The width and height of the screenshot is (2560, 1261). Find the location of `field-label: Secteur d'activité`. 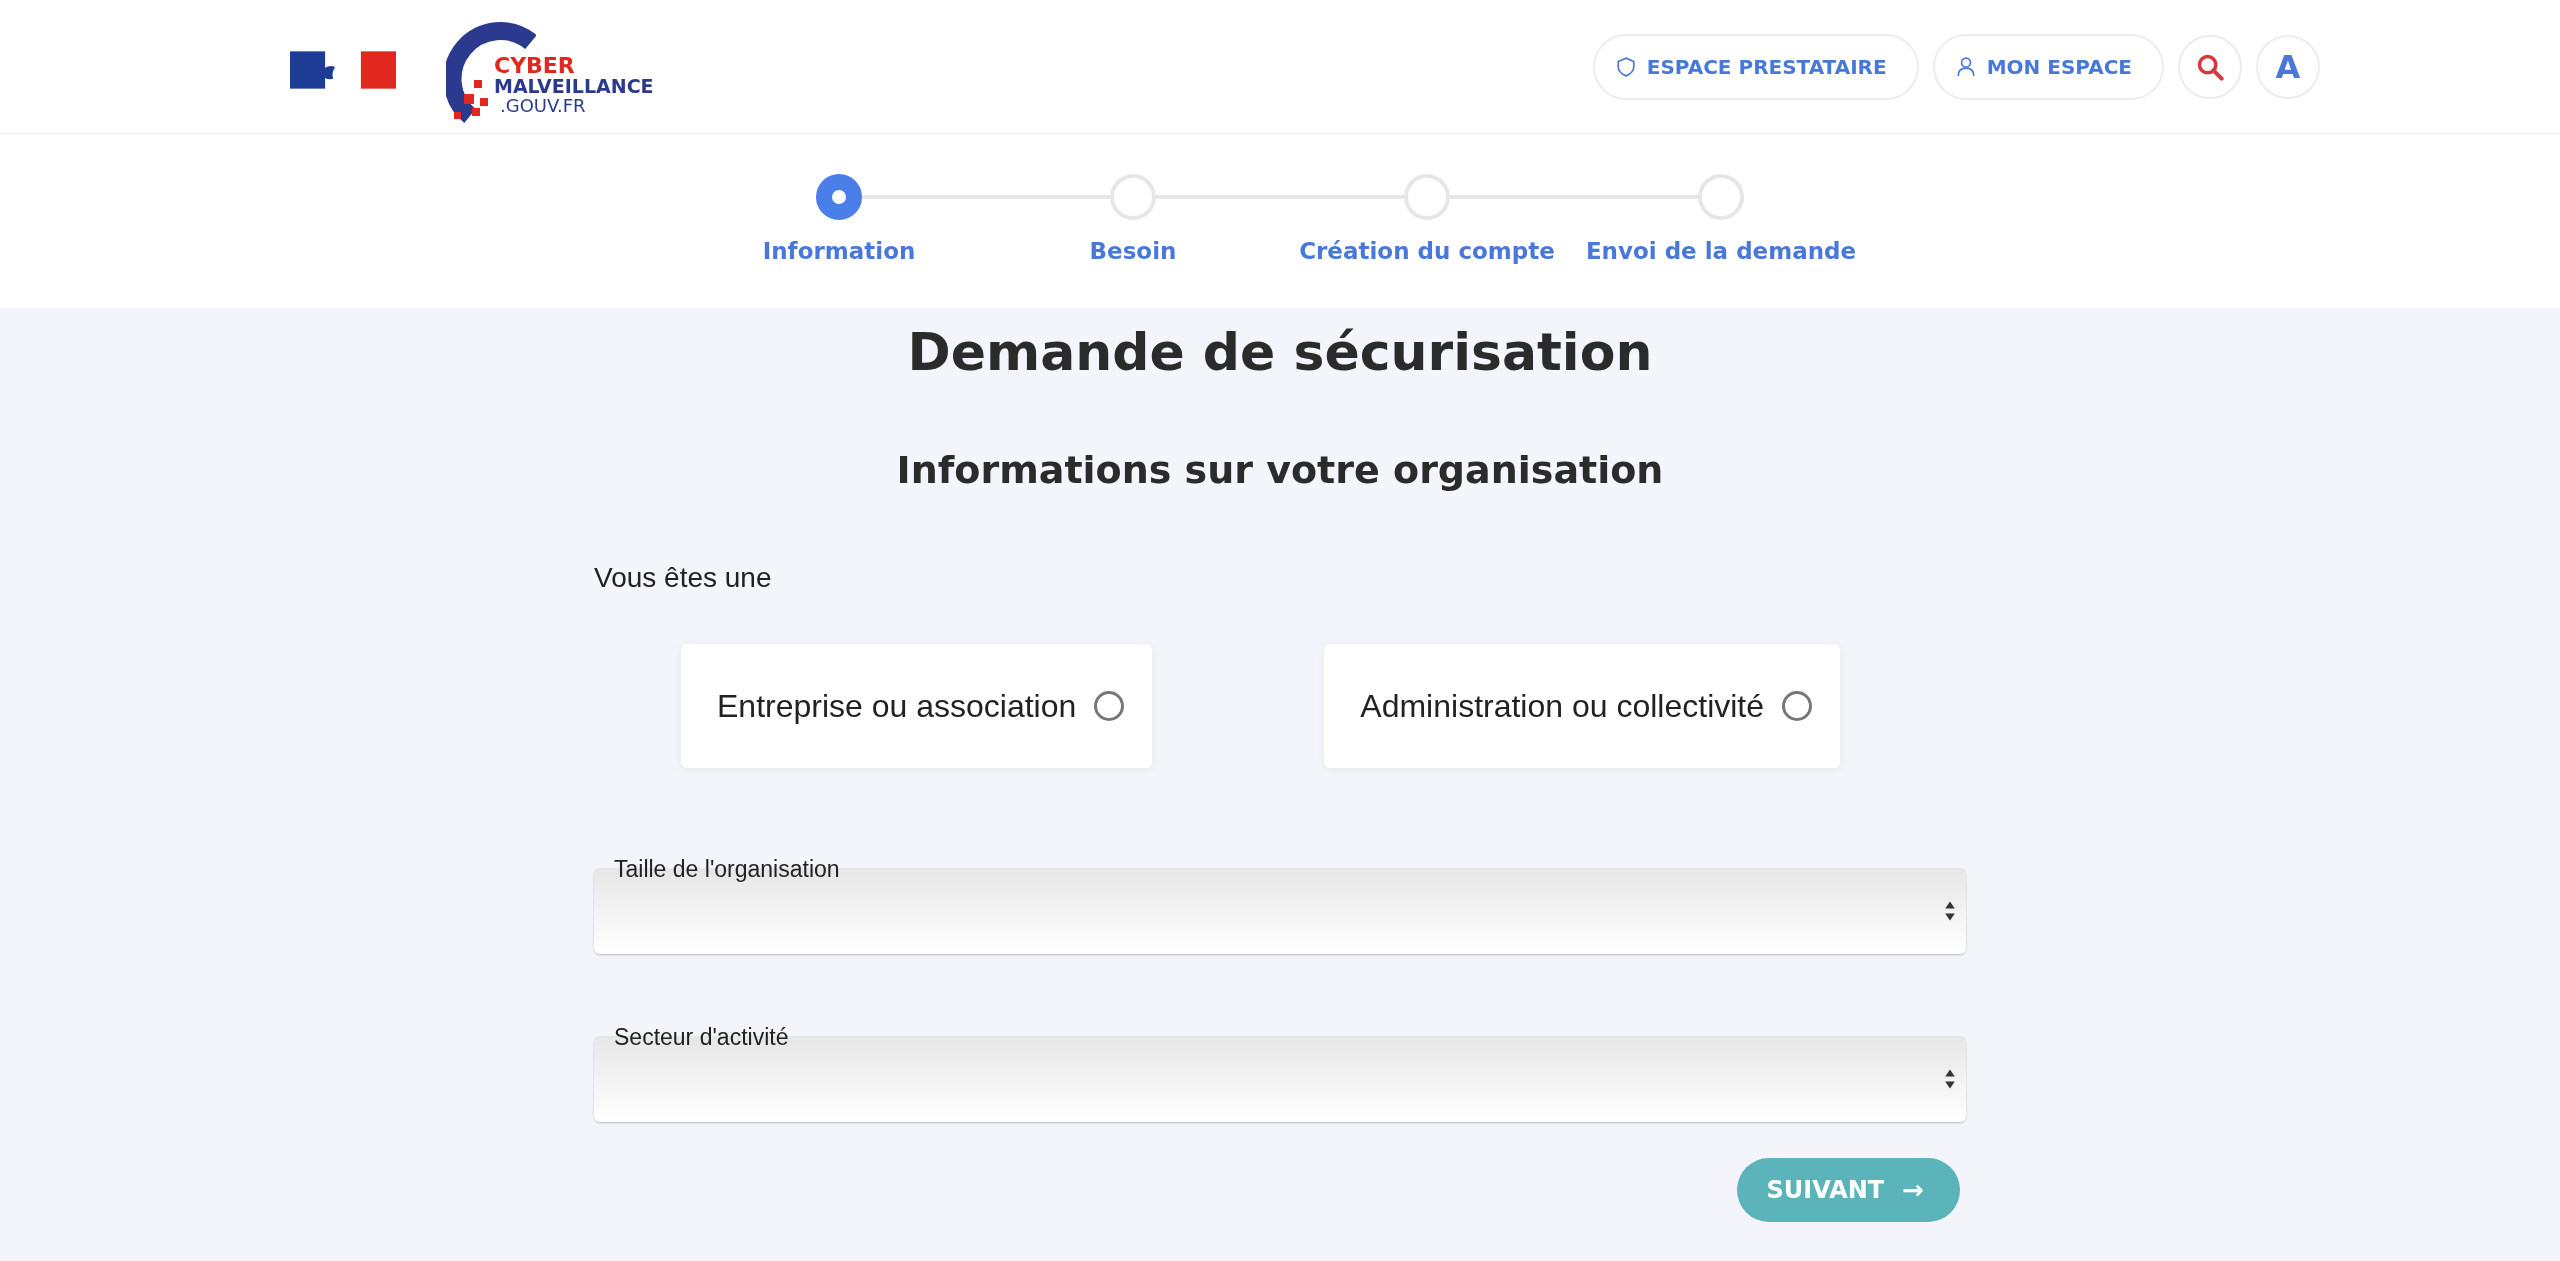

field-label: Secteur d'activité is located at coordinates (701, 1037).